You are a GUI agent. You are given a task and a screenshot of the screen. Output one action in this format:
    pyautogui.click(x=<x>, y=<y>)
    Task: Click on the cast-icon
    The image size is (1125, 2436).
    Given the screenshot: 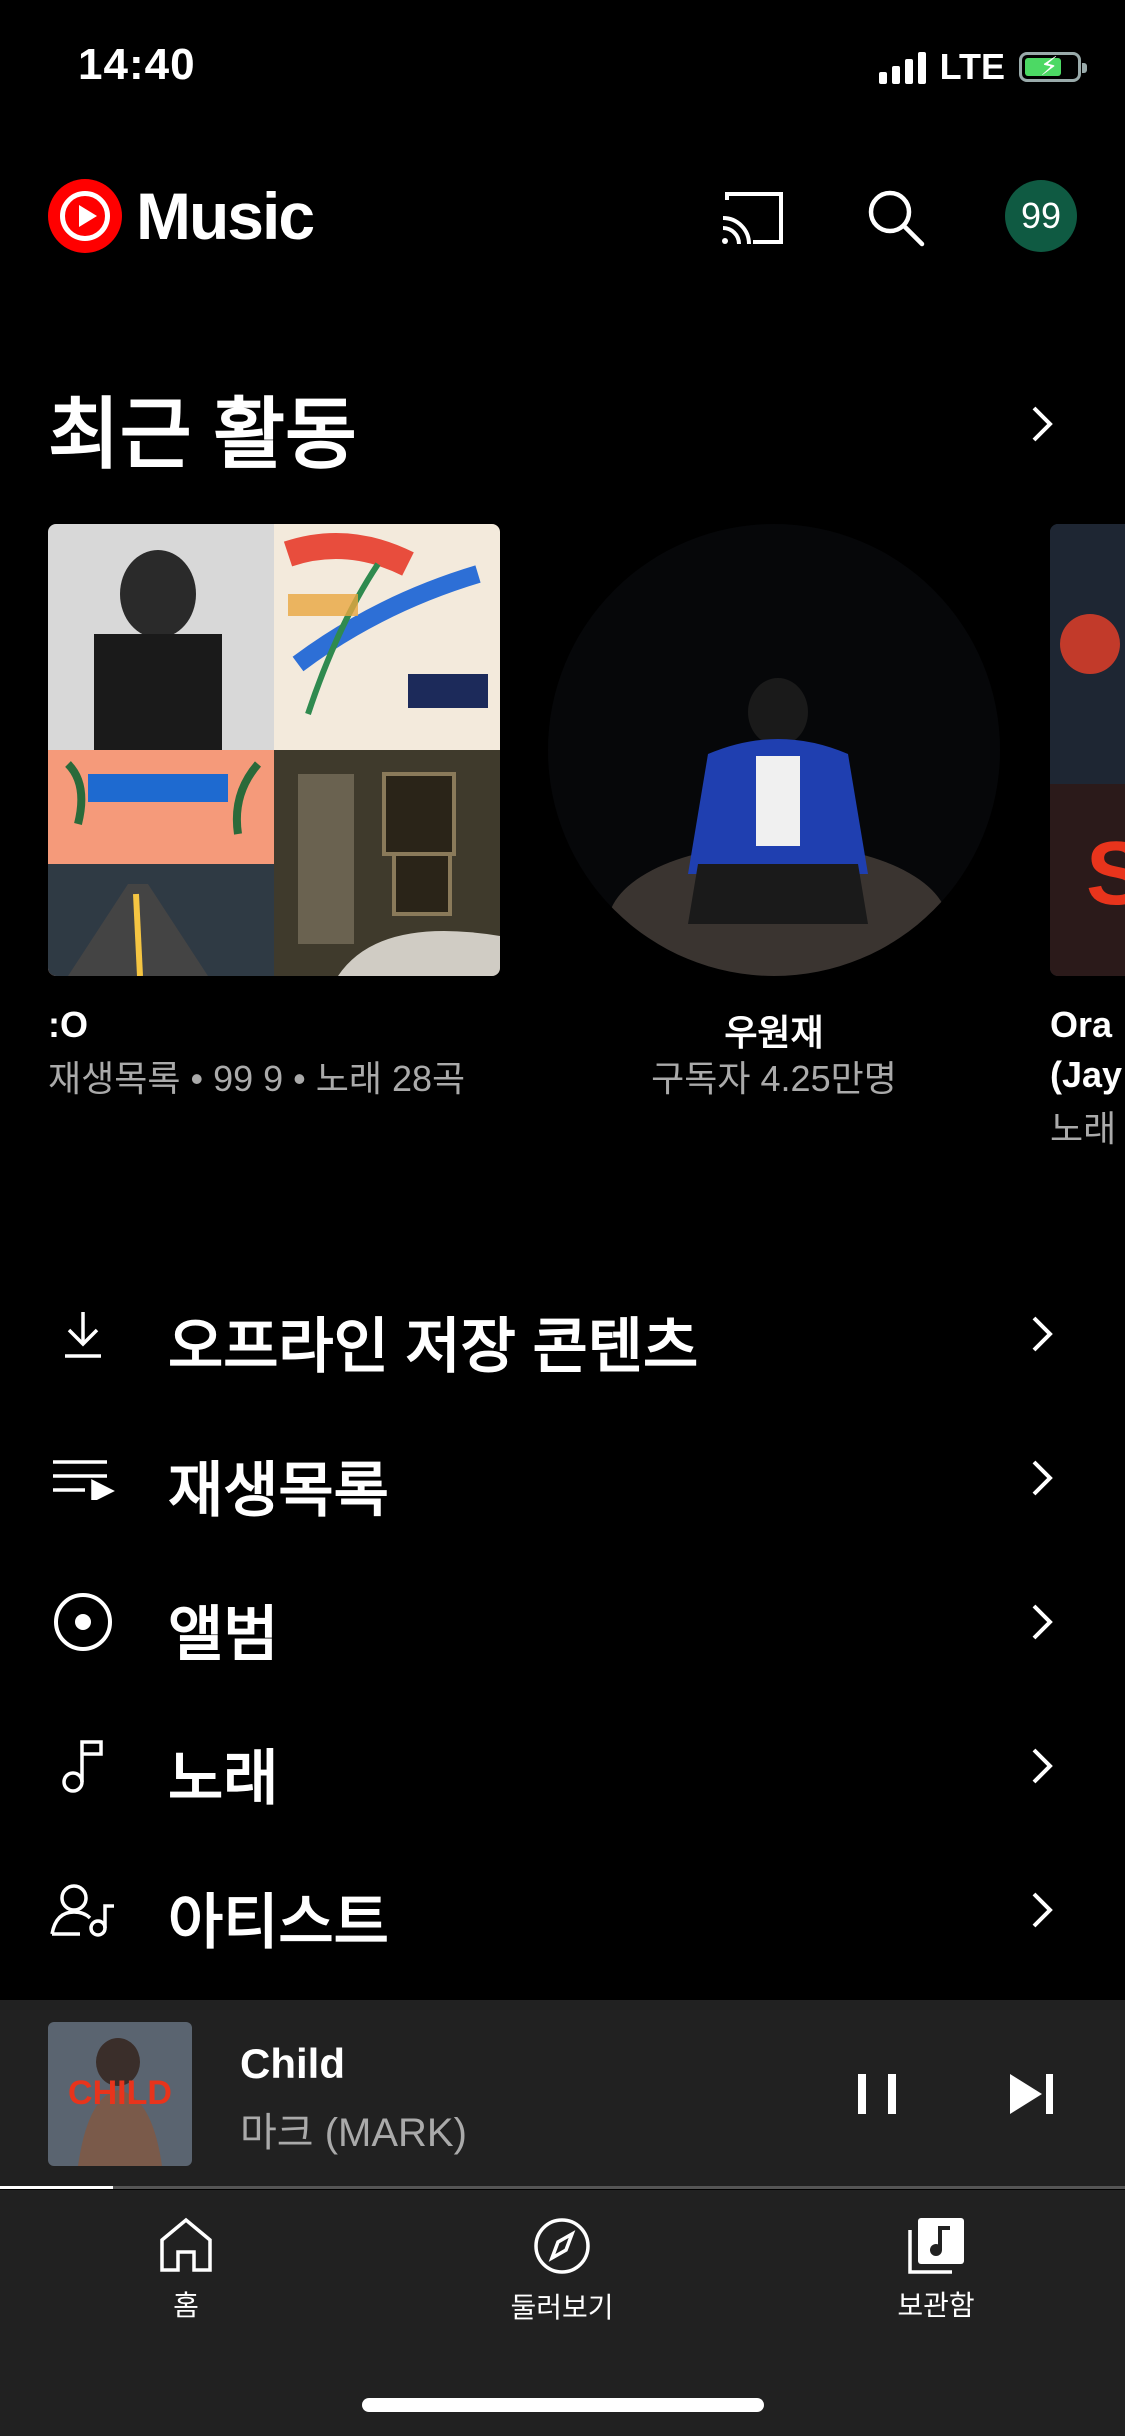 What is the action you would take?
    pyautogui.click(x=752, y=218)
    